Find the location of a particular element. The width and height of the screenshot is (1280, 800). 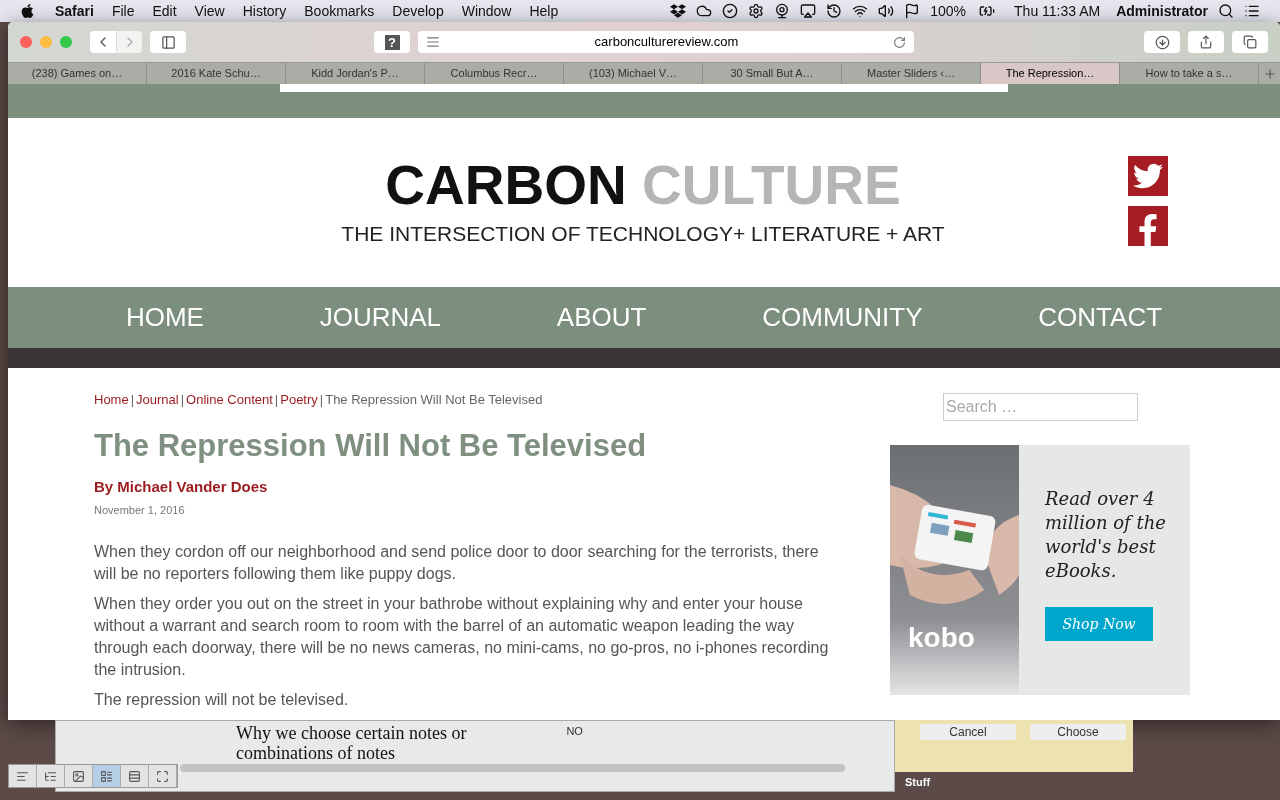

share-button is located at coordinates (1206, 42).